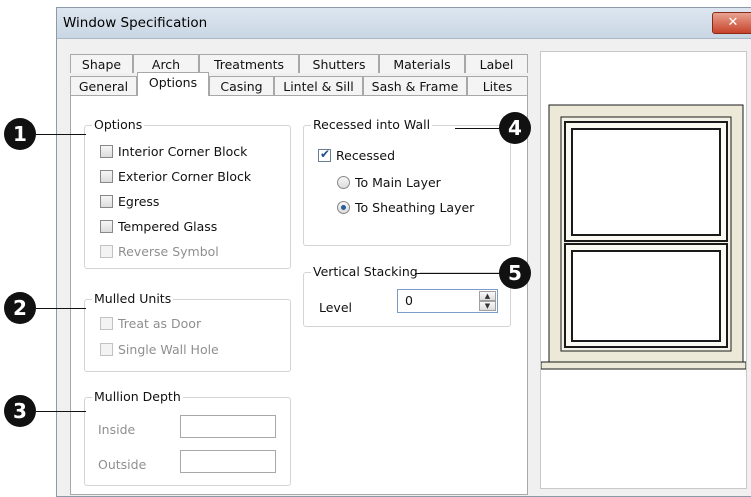 The height and width of the screenshot is (497, 751). Describe the element at coordinates (497, 85) in the screenshot. I see `tab-lites: Lites` at that location.